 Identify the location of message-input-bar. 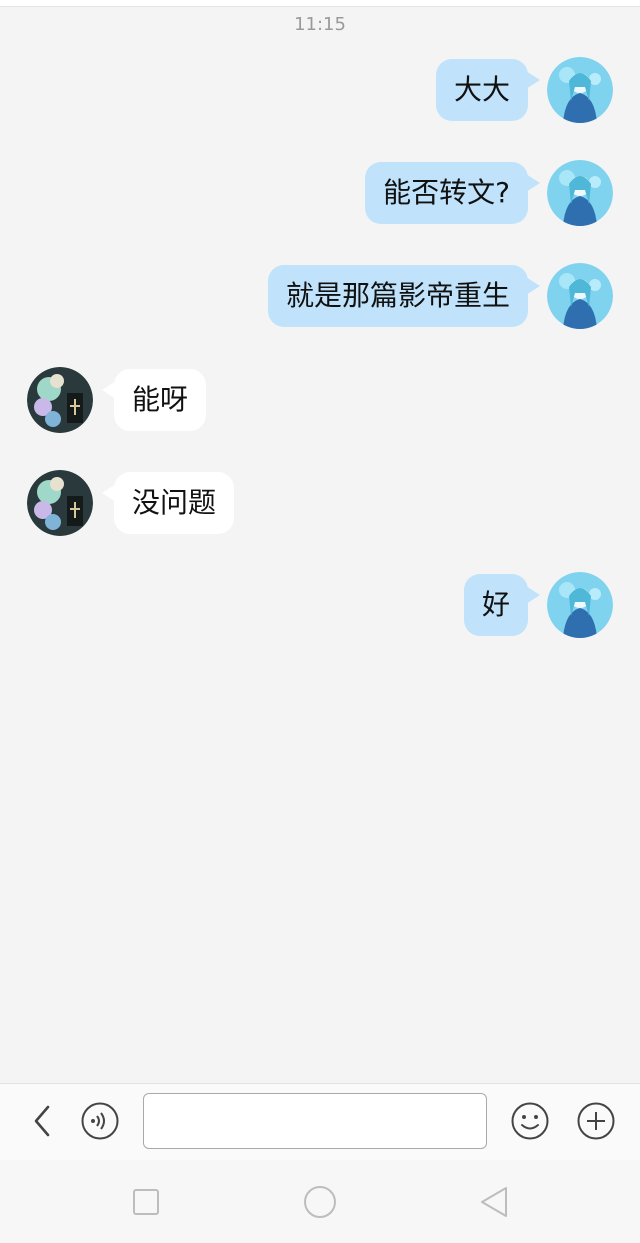
(320, 1121).